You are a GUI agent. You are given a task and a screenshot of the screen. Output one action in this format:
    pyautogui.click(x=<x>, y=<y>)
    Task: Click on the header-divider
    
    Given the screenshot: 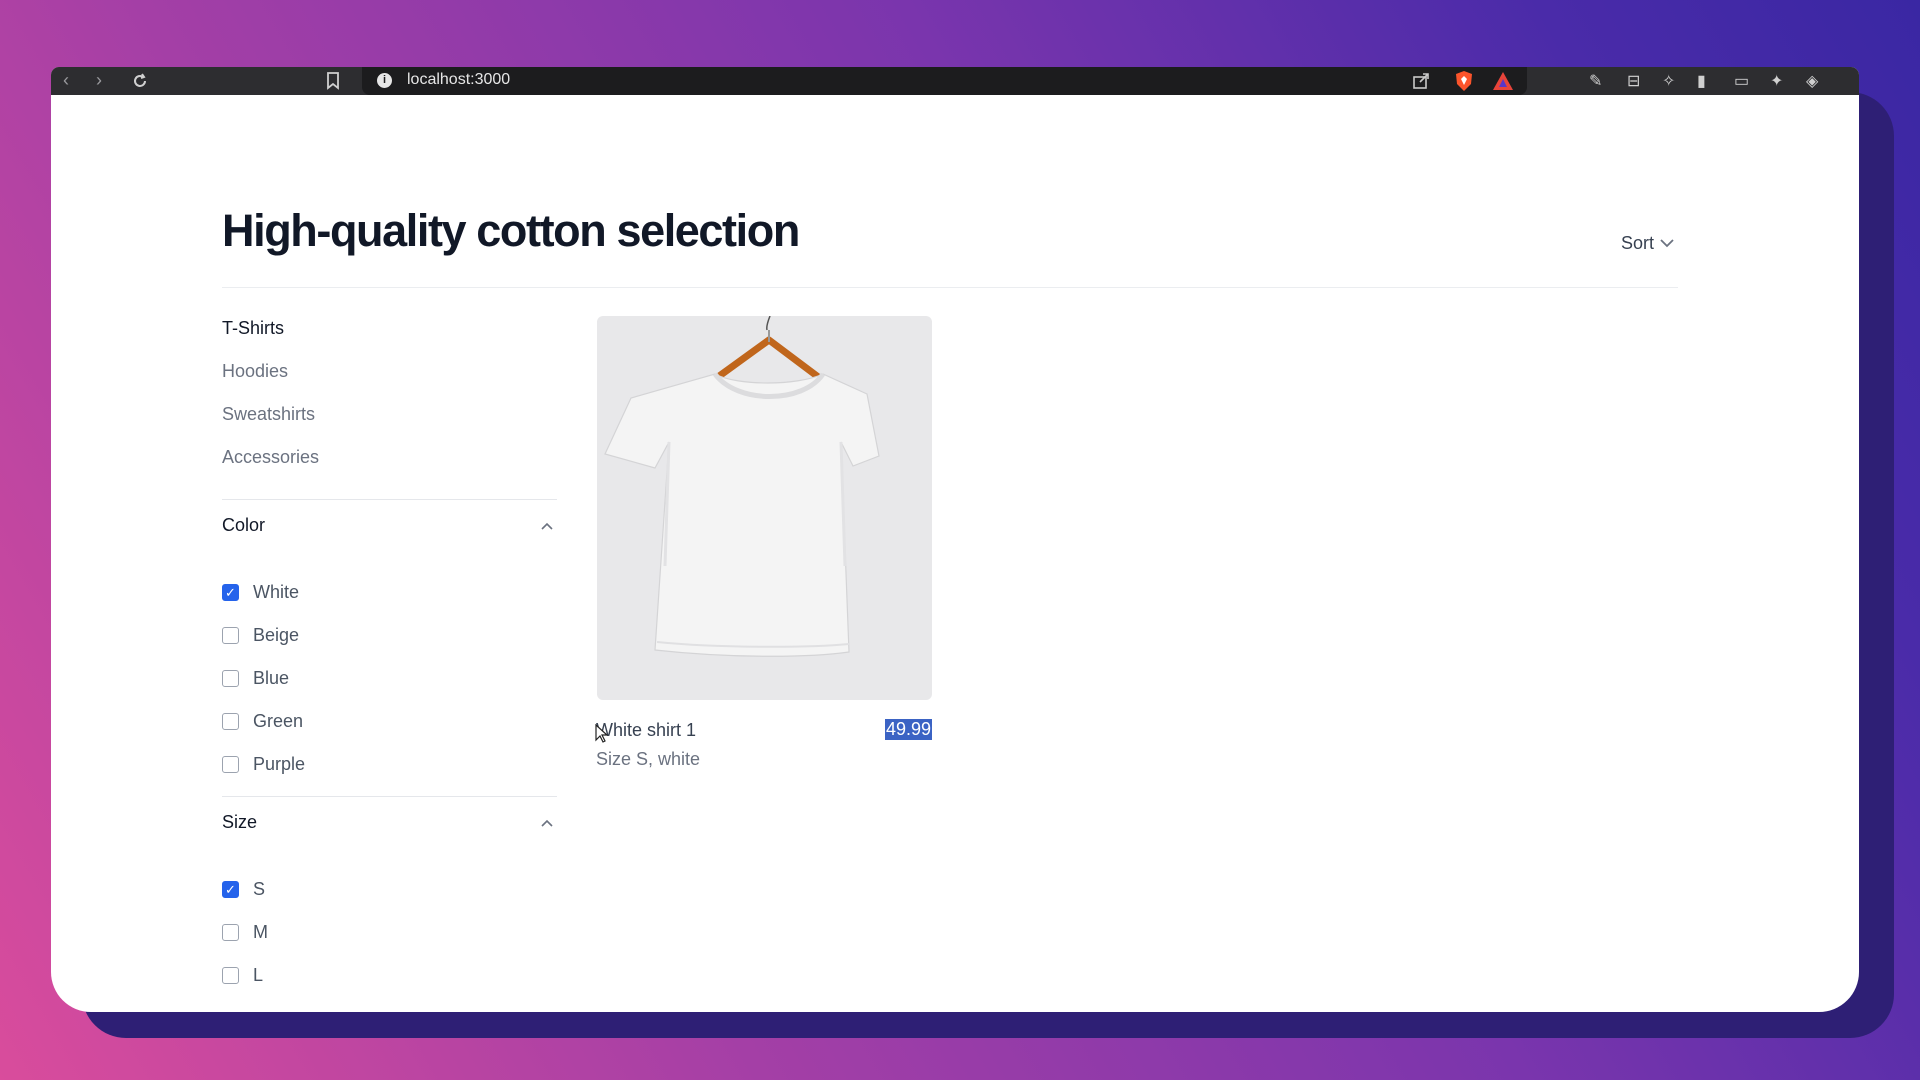 What is the action you would take?
    pyautogui.click(x=950, y=287)
    